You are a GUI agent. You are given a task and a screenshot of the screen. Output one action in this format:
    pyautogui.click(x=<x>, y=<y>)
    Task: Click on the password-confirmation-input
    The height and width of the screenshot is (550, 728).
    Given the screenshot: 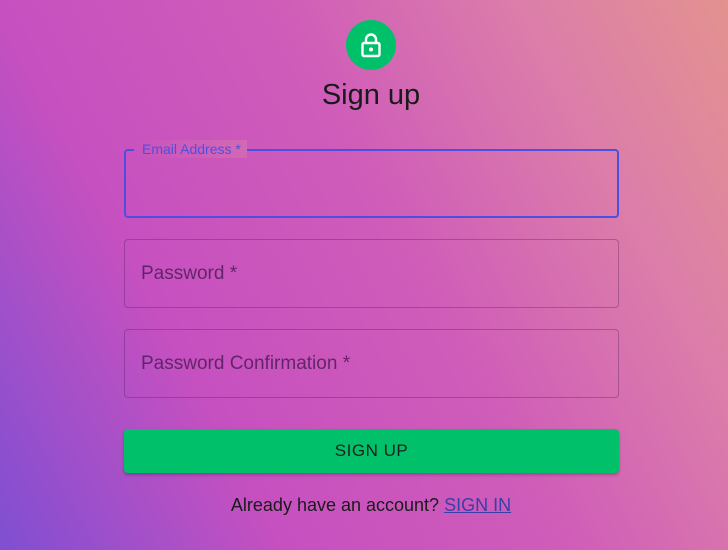 What is the action you would take?
    pyautogui.click(x=371, y=363)
    